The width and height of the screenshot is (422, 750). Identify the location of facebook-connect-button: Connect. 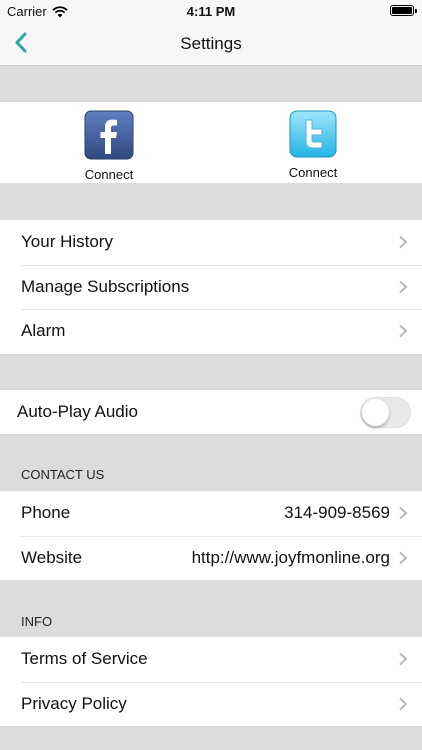
(109, 146).